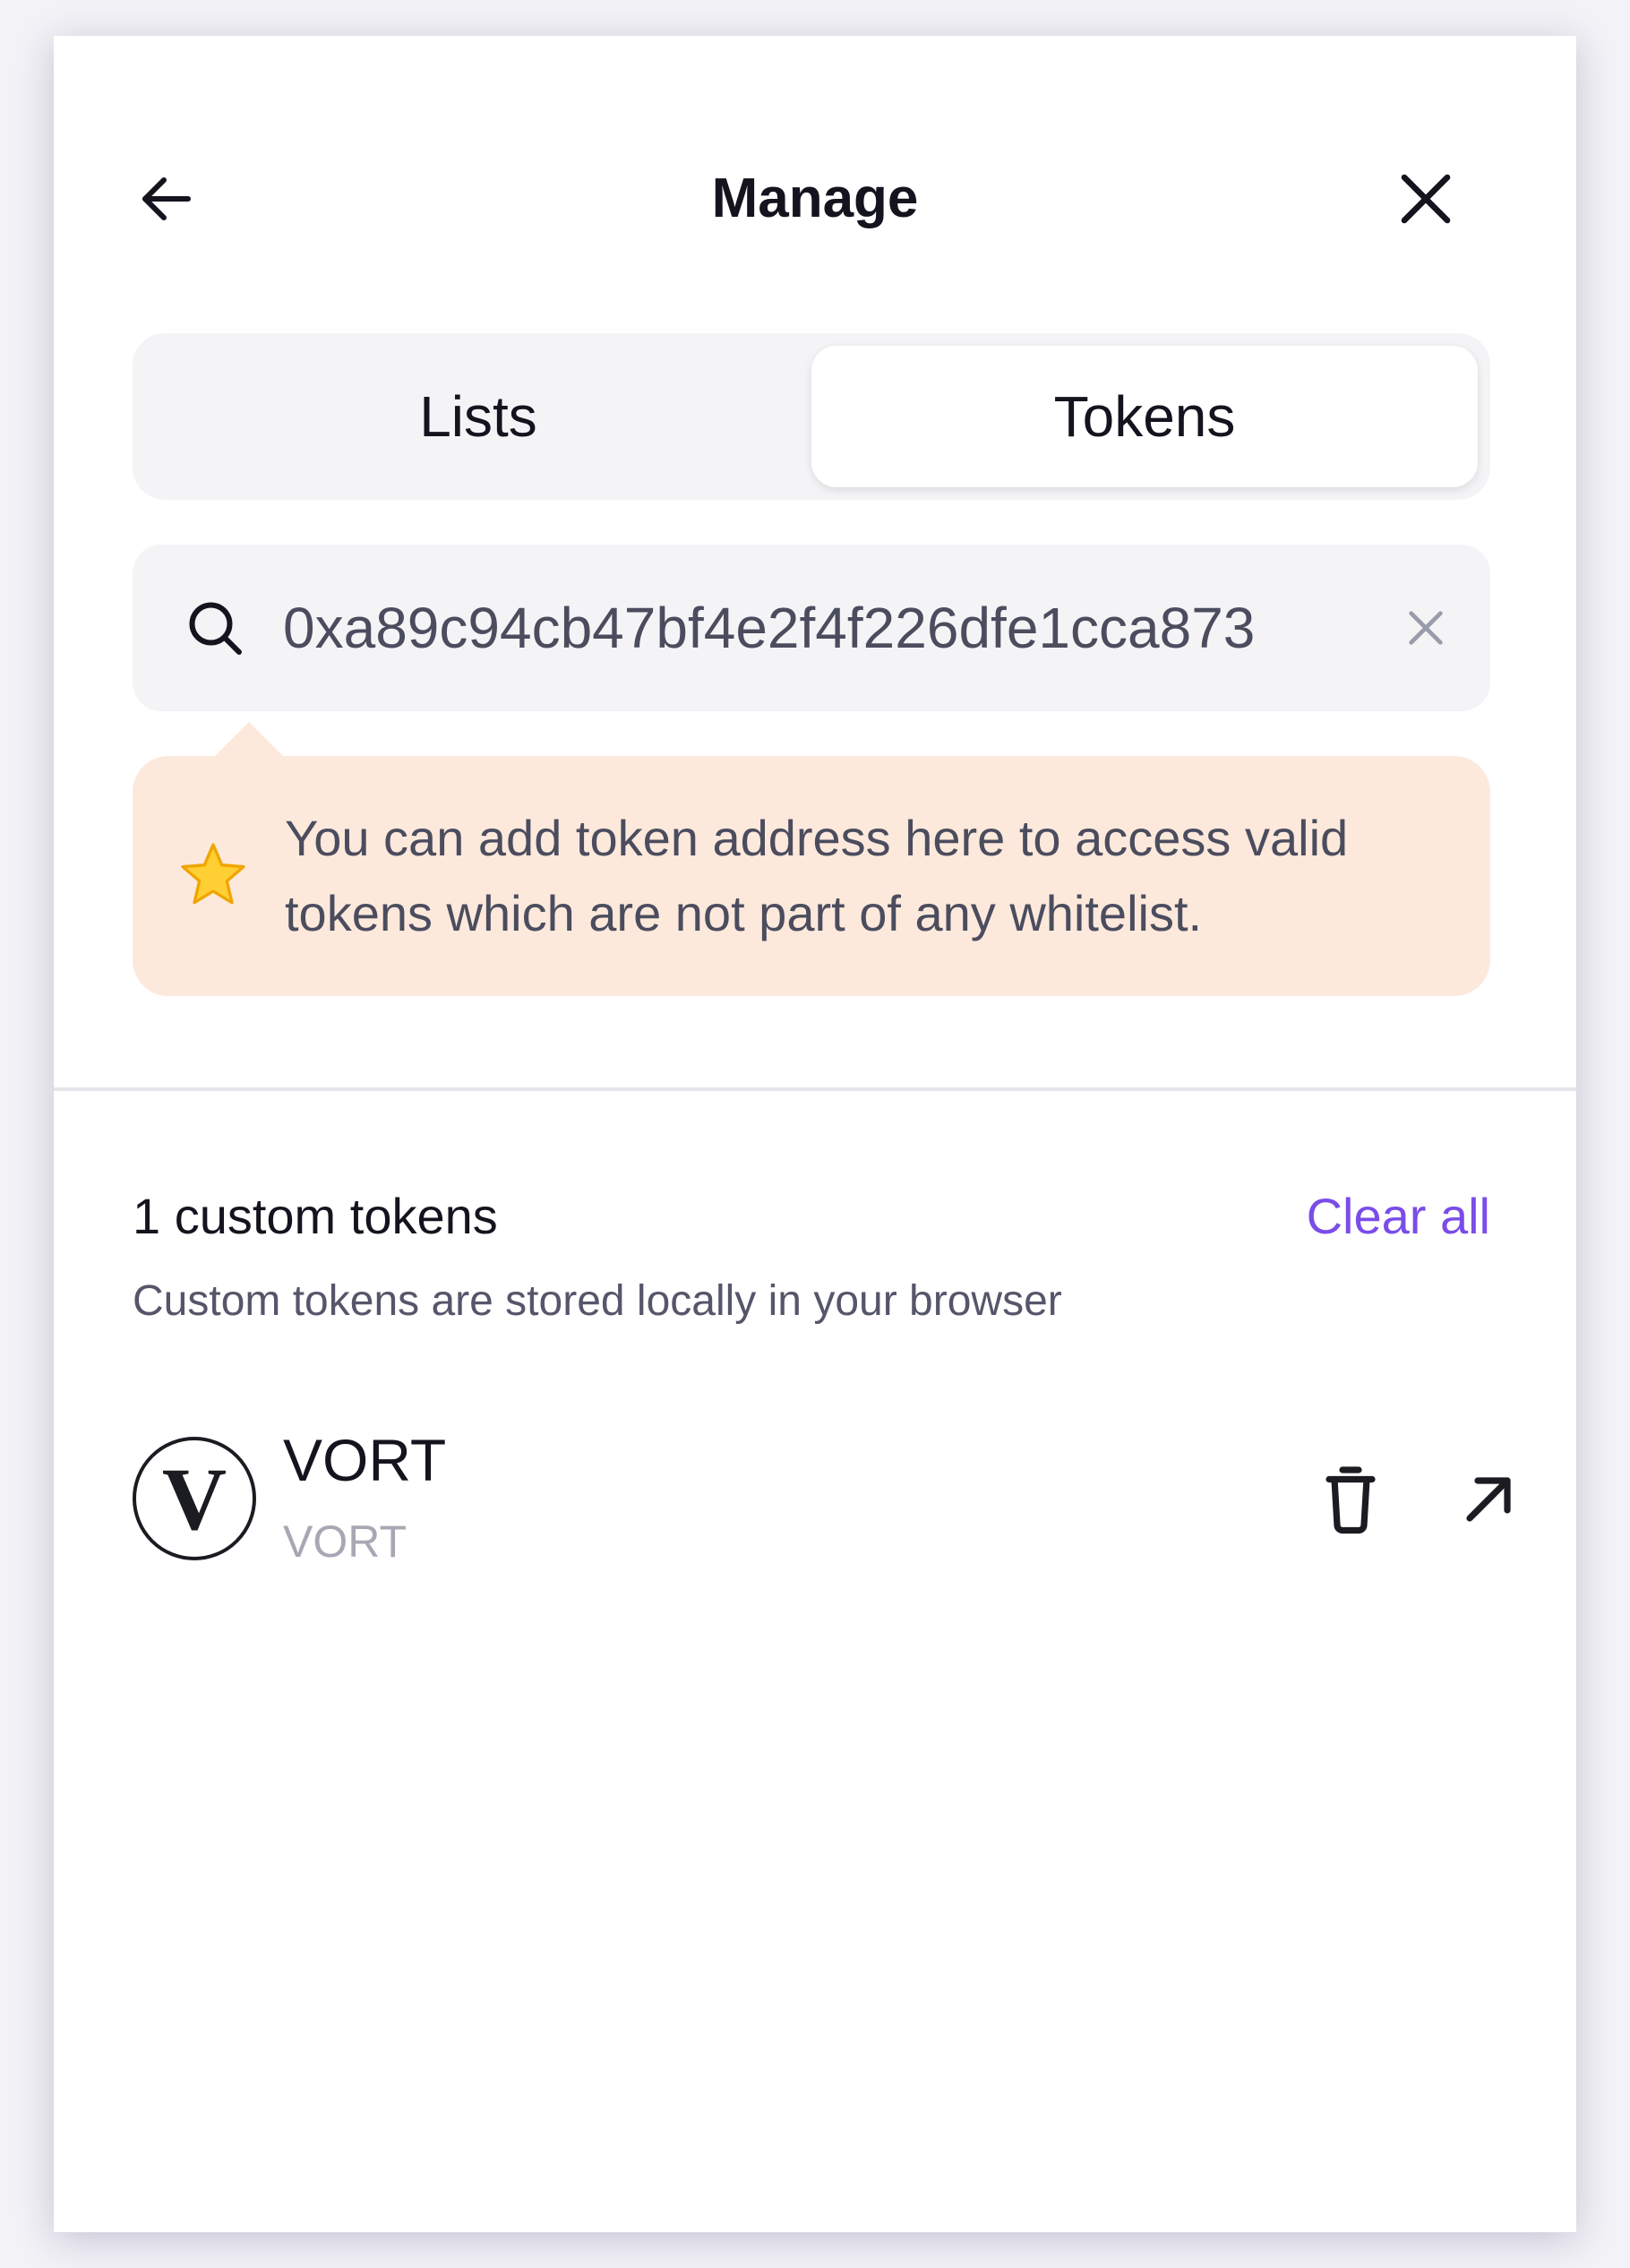  What do you see at coordinates (815, 199) in the screenshot?
I see `page-title: Manage` at bounding box center [815, 199].